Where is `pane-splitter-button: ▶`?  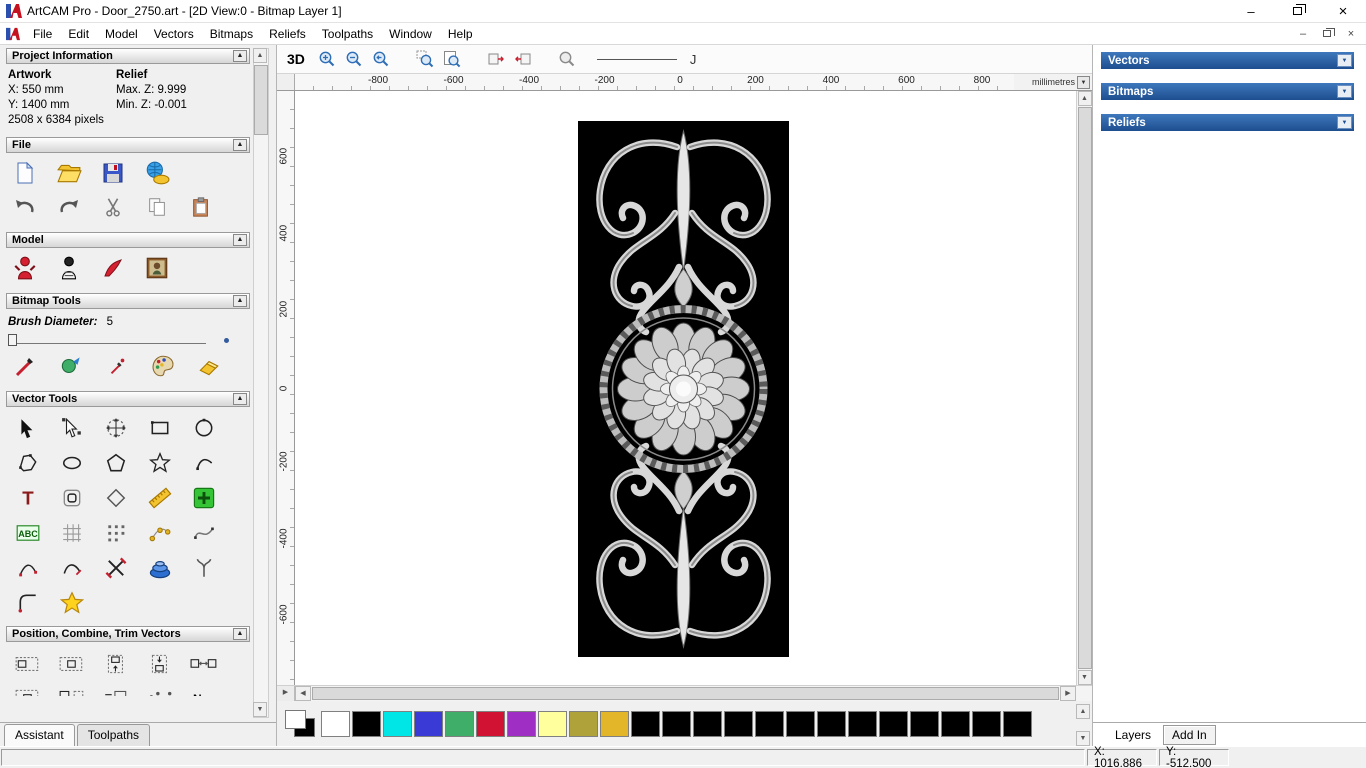 pane-splitter-button: ▶ is located at coordinates (286, 693).